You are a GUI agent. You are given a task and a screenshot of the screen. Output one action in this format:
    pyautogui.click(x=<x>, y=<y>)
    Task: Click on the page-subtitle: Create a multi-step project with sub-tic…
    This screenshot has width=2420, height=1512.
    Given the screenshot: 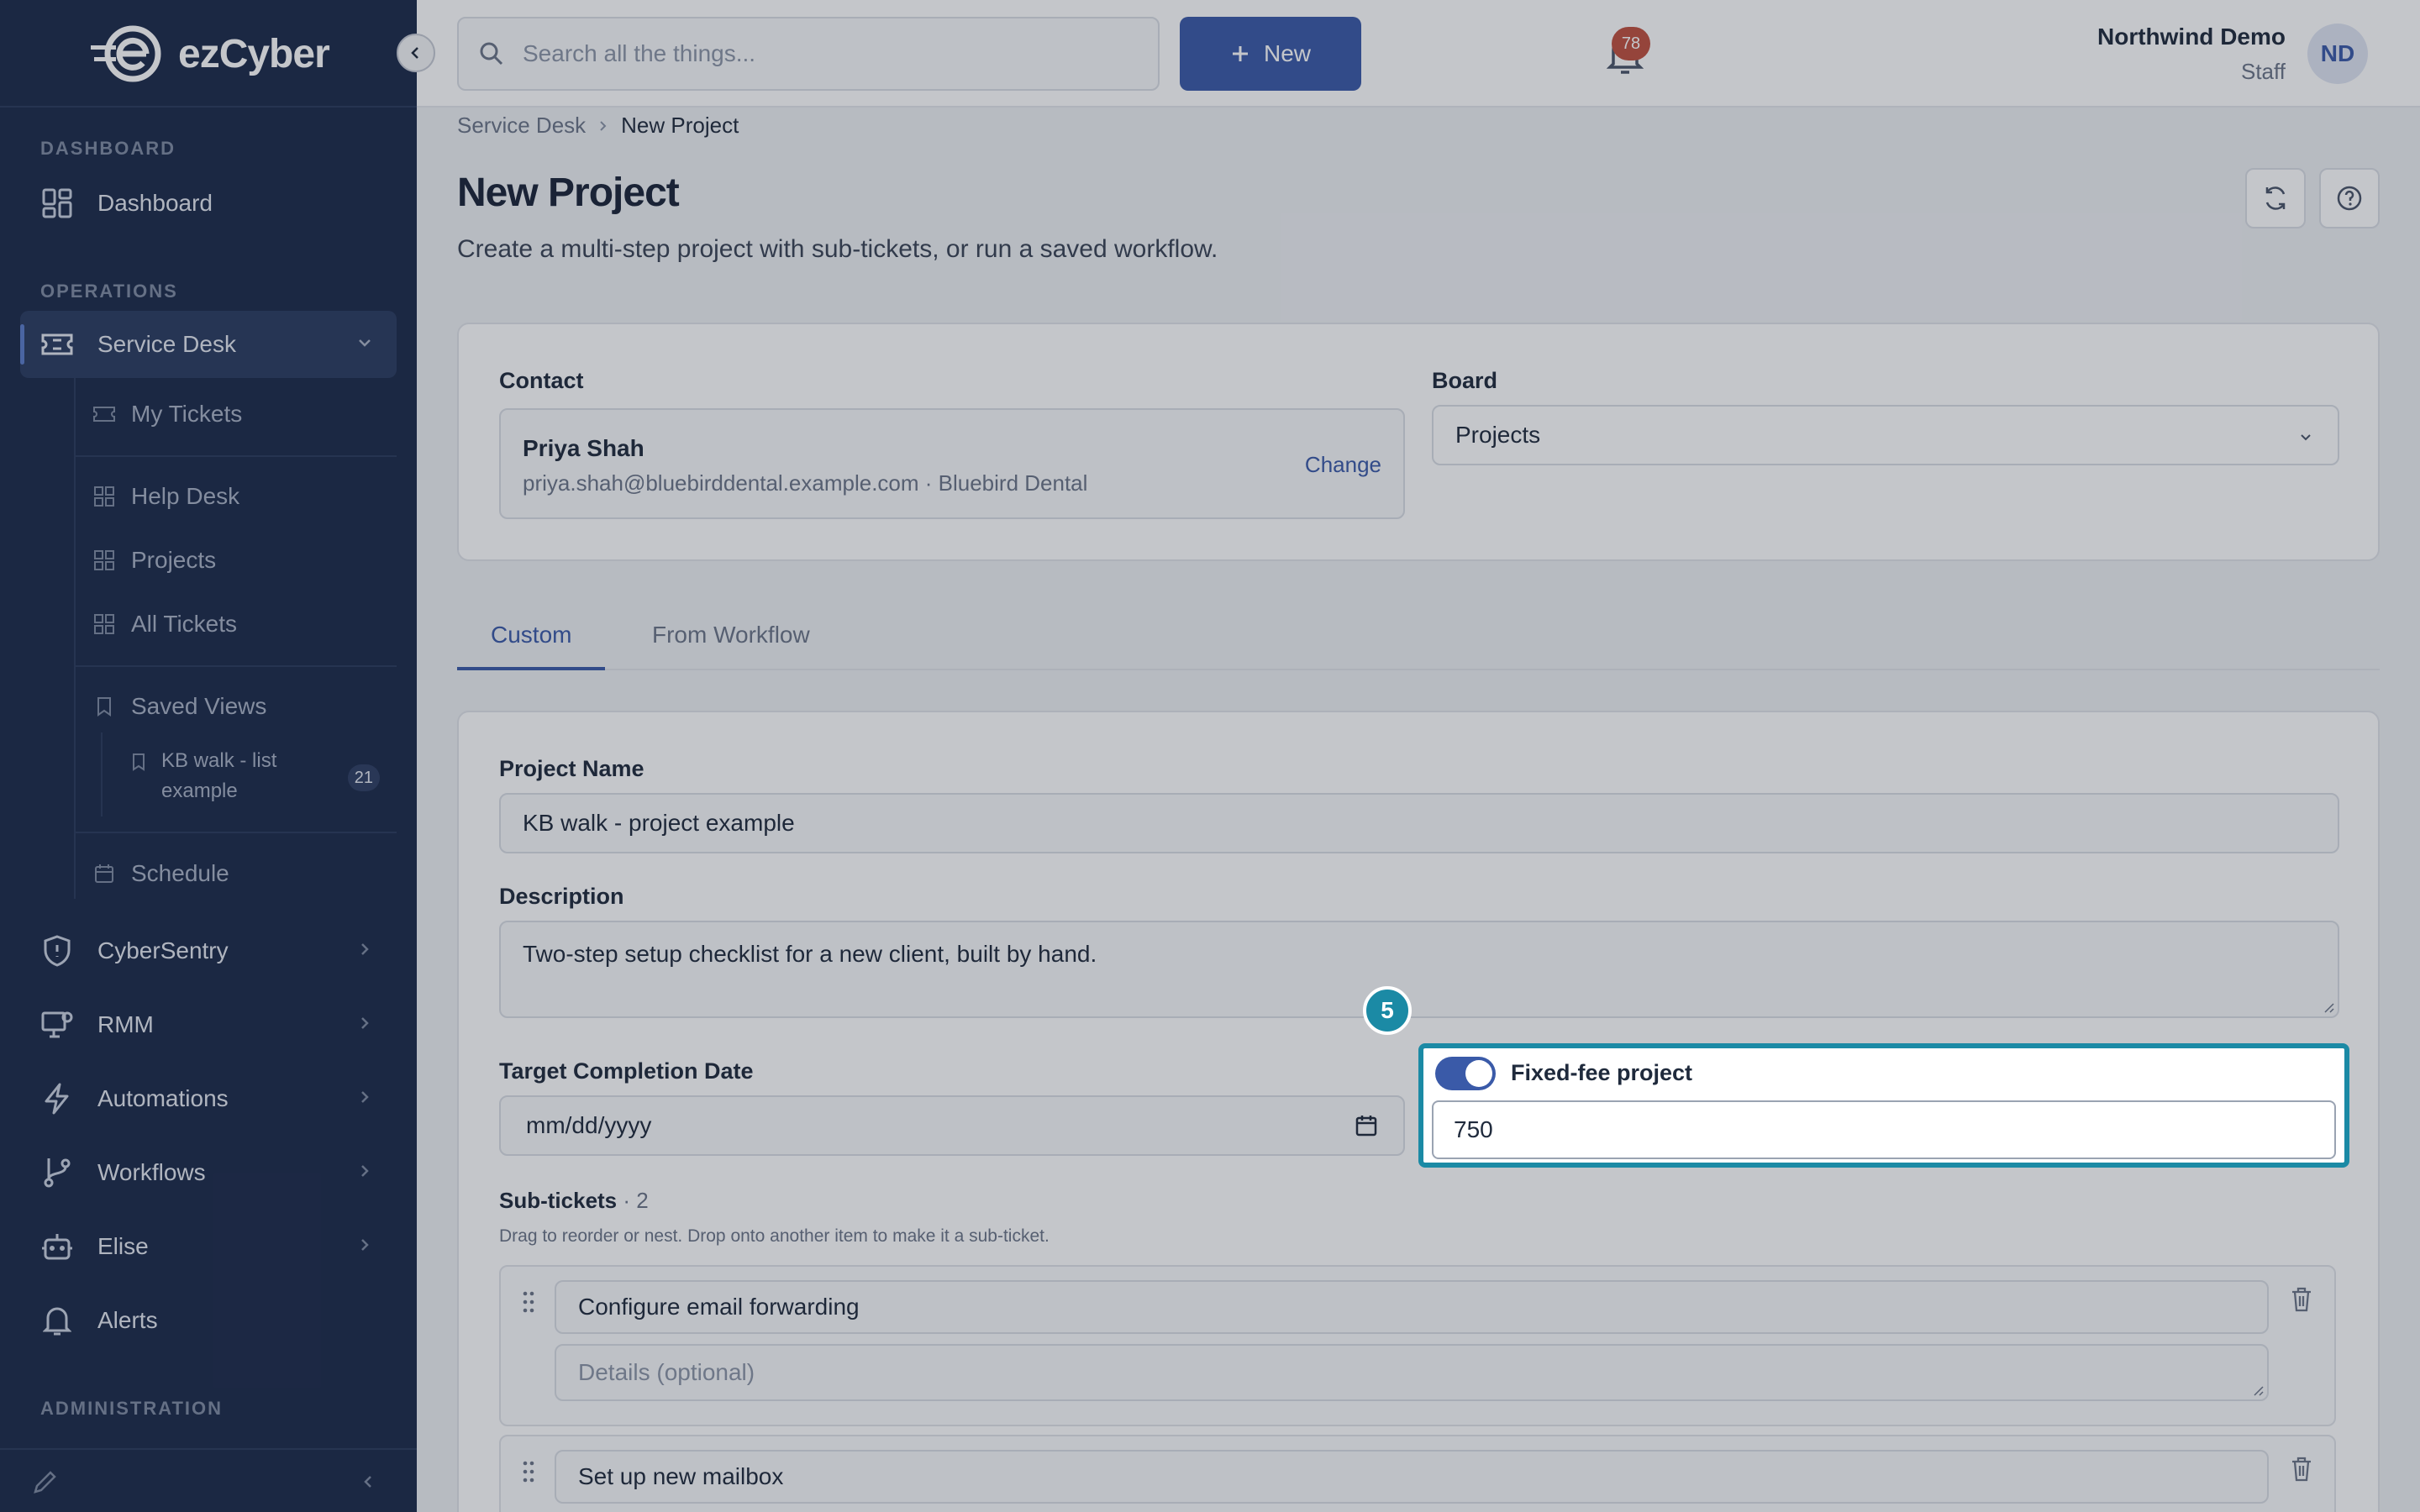 What is the action you would take?
    pyautogui.click(x=838, y=249)
    